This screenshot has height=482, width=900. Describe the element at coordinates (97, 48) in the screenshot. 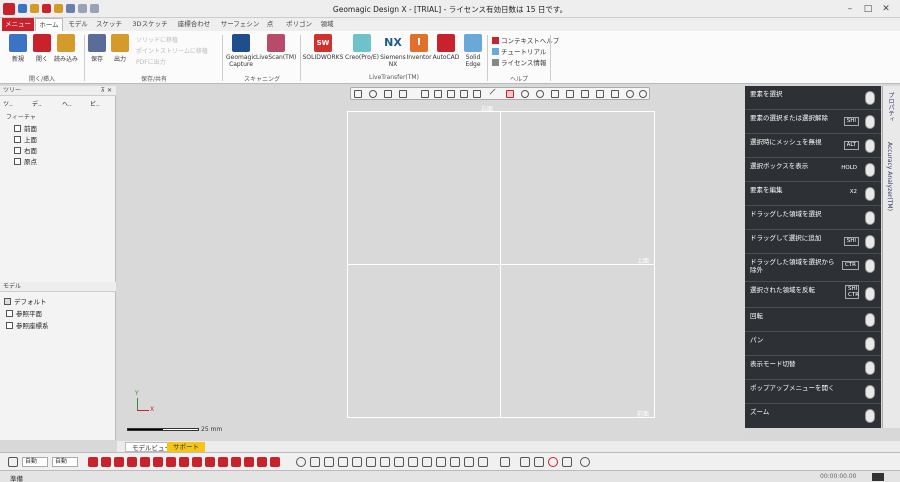

I see `save-button: 保存` at that location.